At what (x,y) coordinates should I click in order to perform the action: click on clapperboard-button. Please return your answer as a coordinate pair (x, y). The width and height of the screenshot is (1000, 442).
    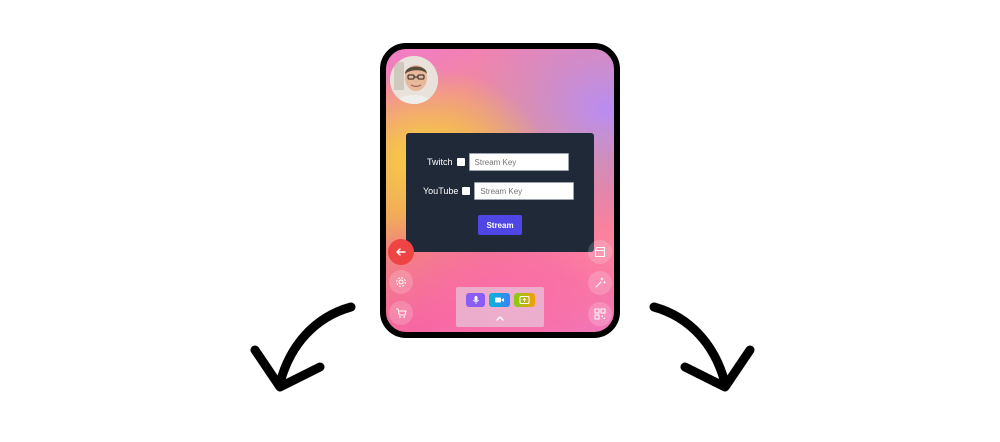
    Looking at the image, I should click on (600, 252).